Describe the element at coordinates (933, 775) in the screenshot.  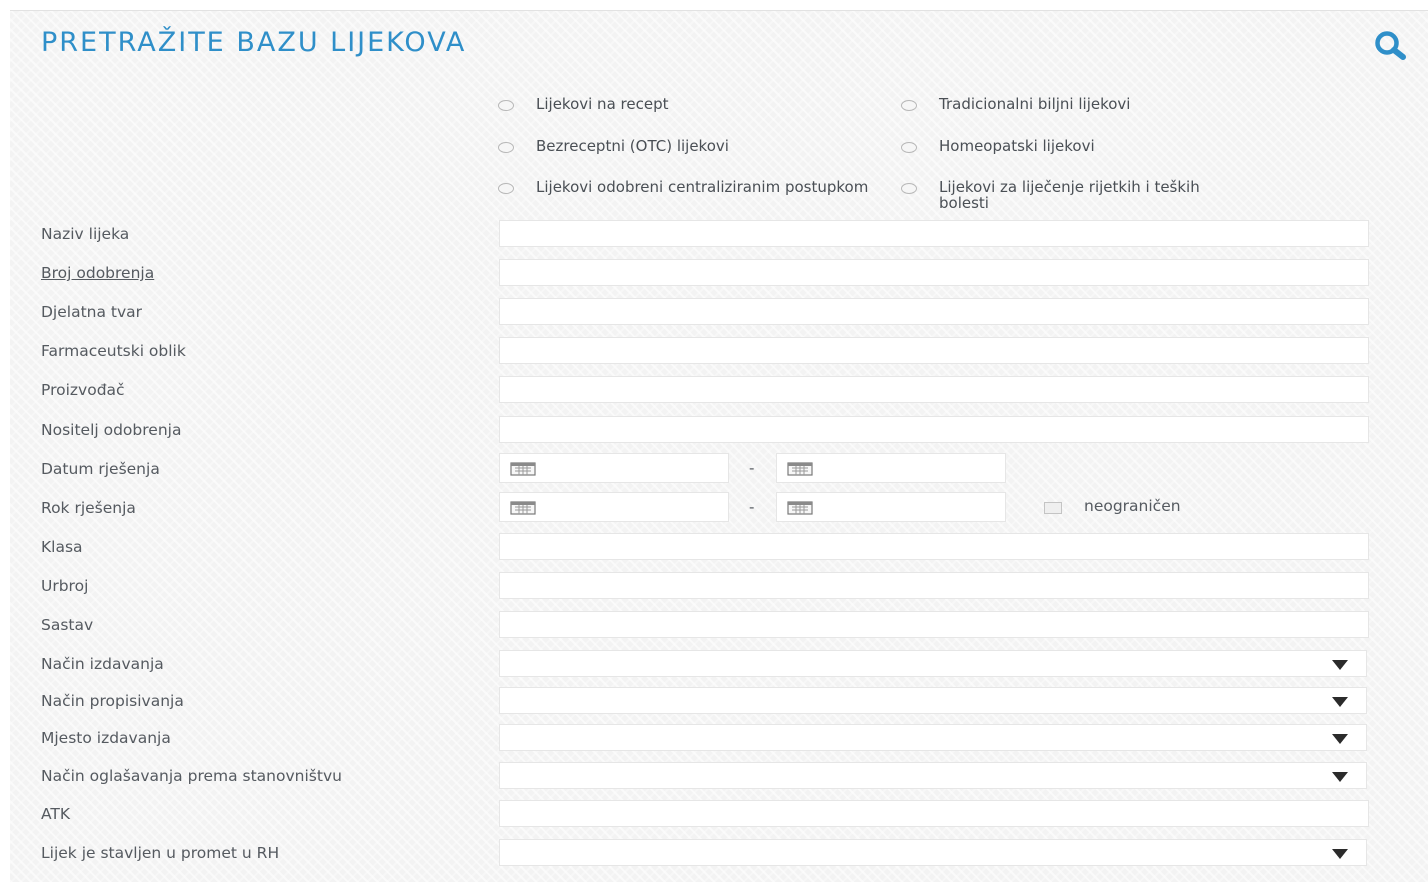
I see `nacin-oglasavanja-select` at that location.